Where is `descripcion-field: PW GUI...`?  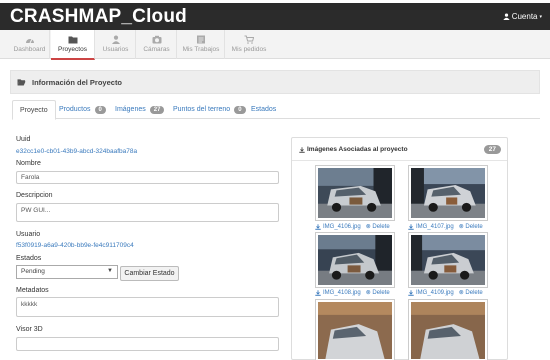
descripcion-field: PW GUI... is located at coordinates (147, 212).